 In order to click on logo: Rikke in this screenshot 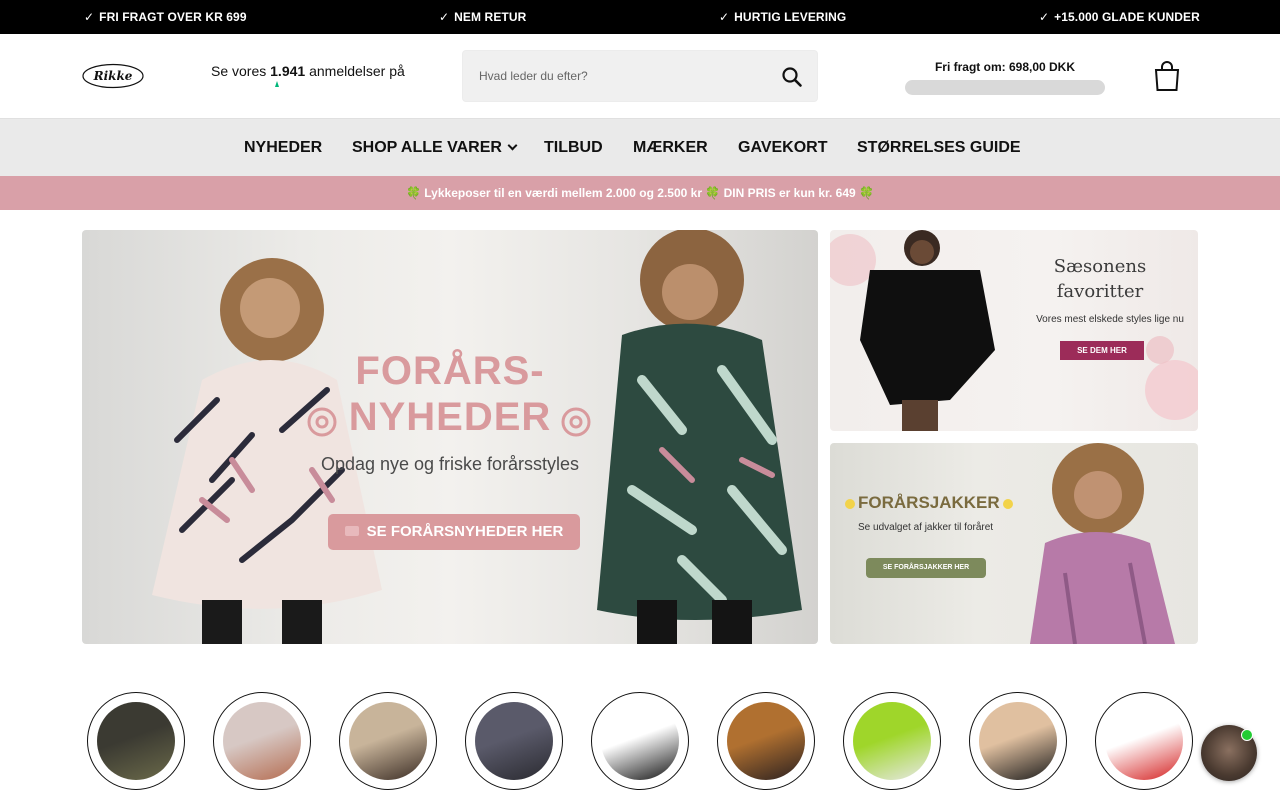, I will do `click(113, 76)`.